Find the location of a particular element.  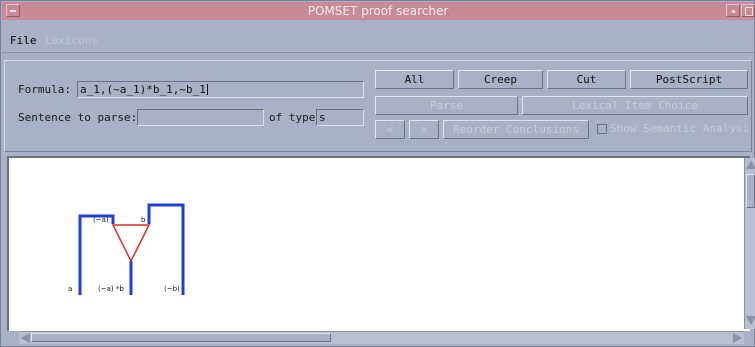

axiom-link-b is located at coordinates (166, 249).